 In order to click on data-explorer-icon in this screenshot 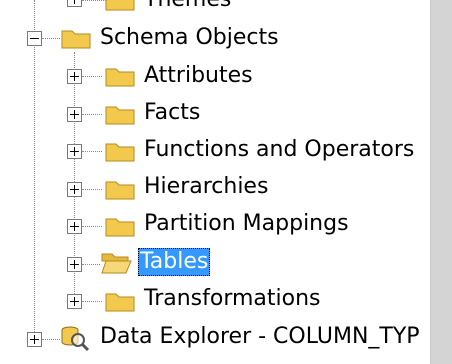, I will do `click(75, 339)`.